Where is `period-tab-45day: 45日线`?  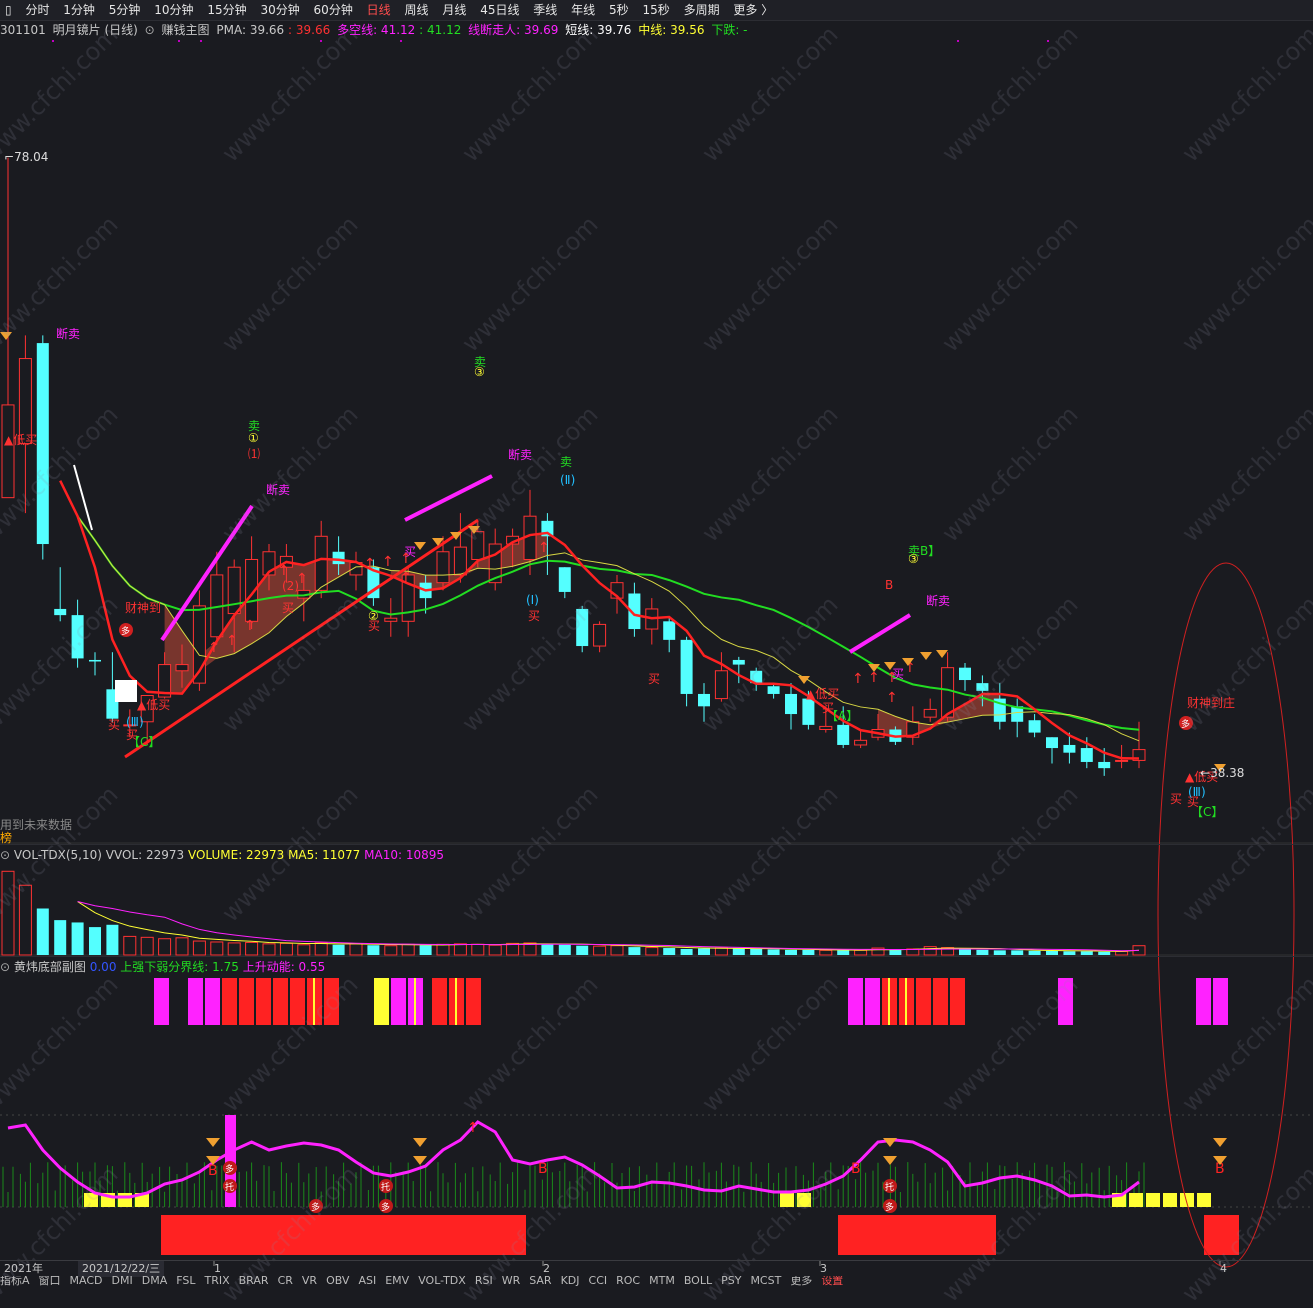
period-tab-45day: 45日线 is located at coordinates (499, 10).